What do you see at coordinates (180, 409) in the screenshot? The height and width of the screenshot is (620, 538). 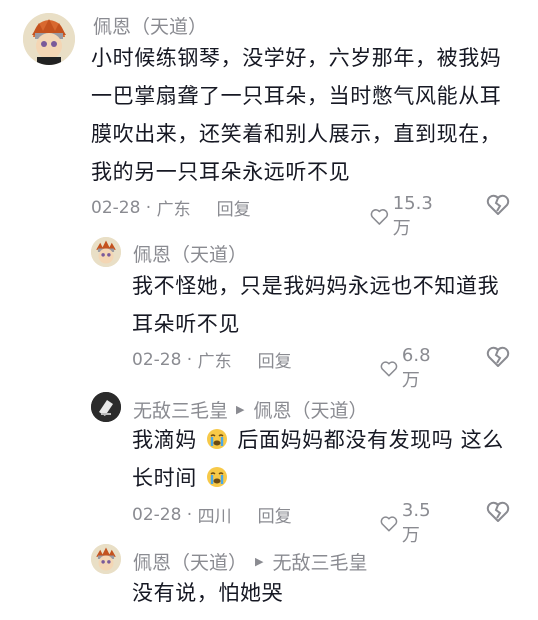 I see `author-name: 无敌三毛皇` at bounding box center [180, 409].